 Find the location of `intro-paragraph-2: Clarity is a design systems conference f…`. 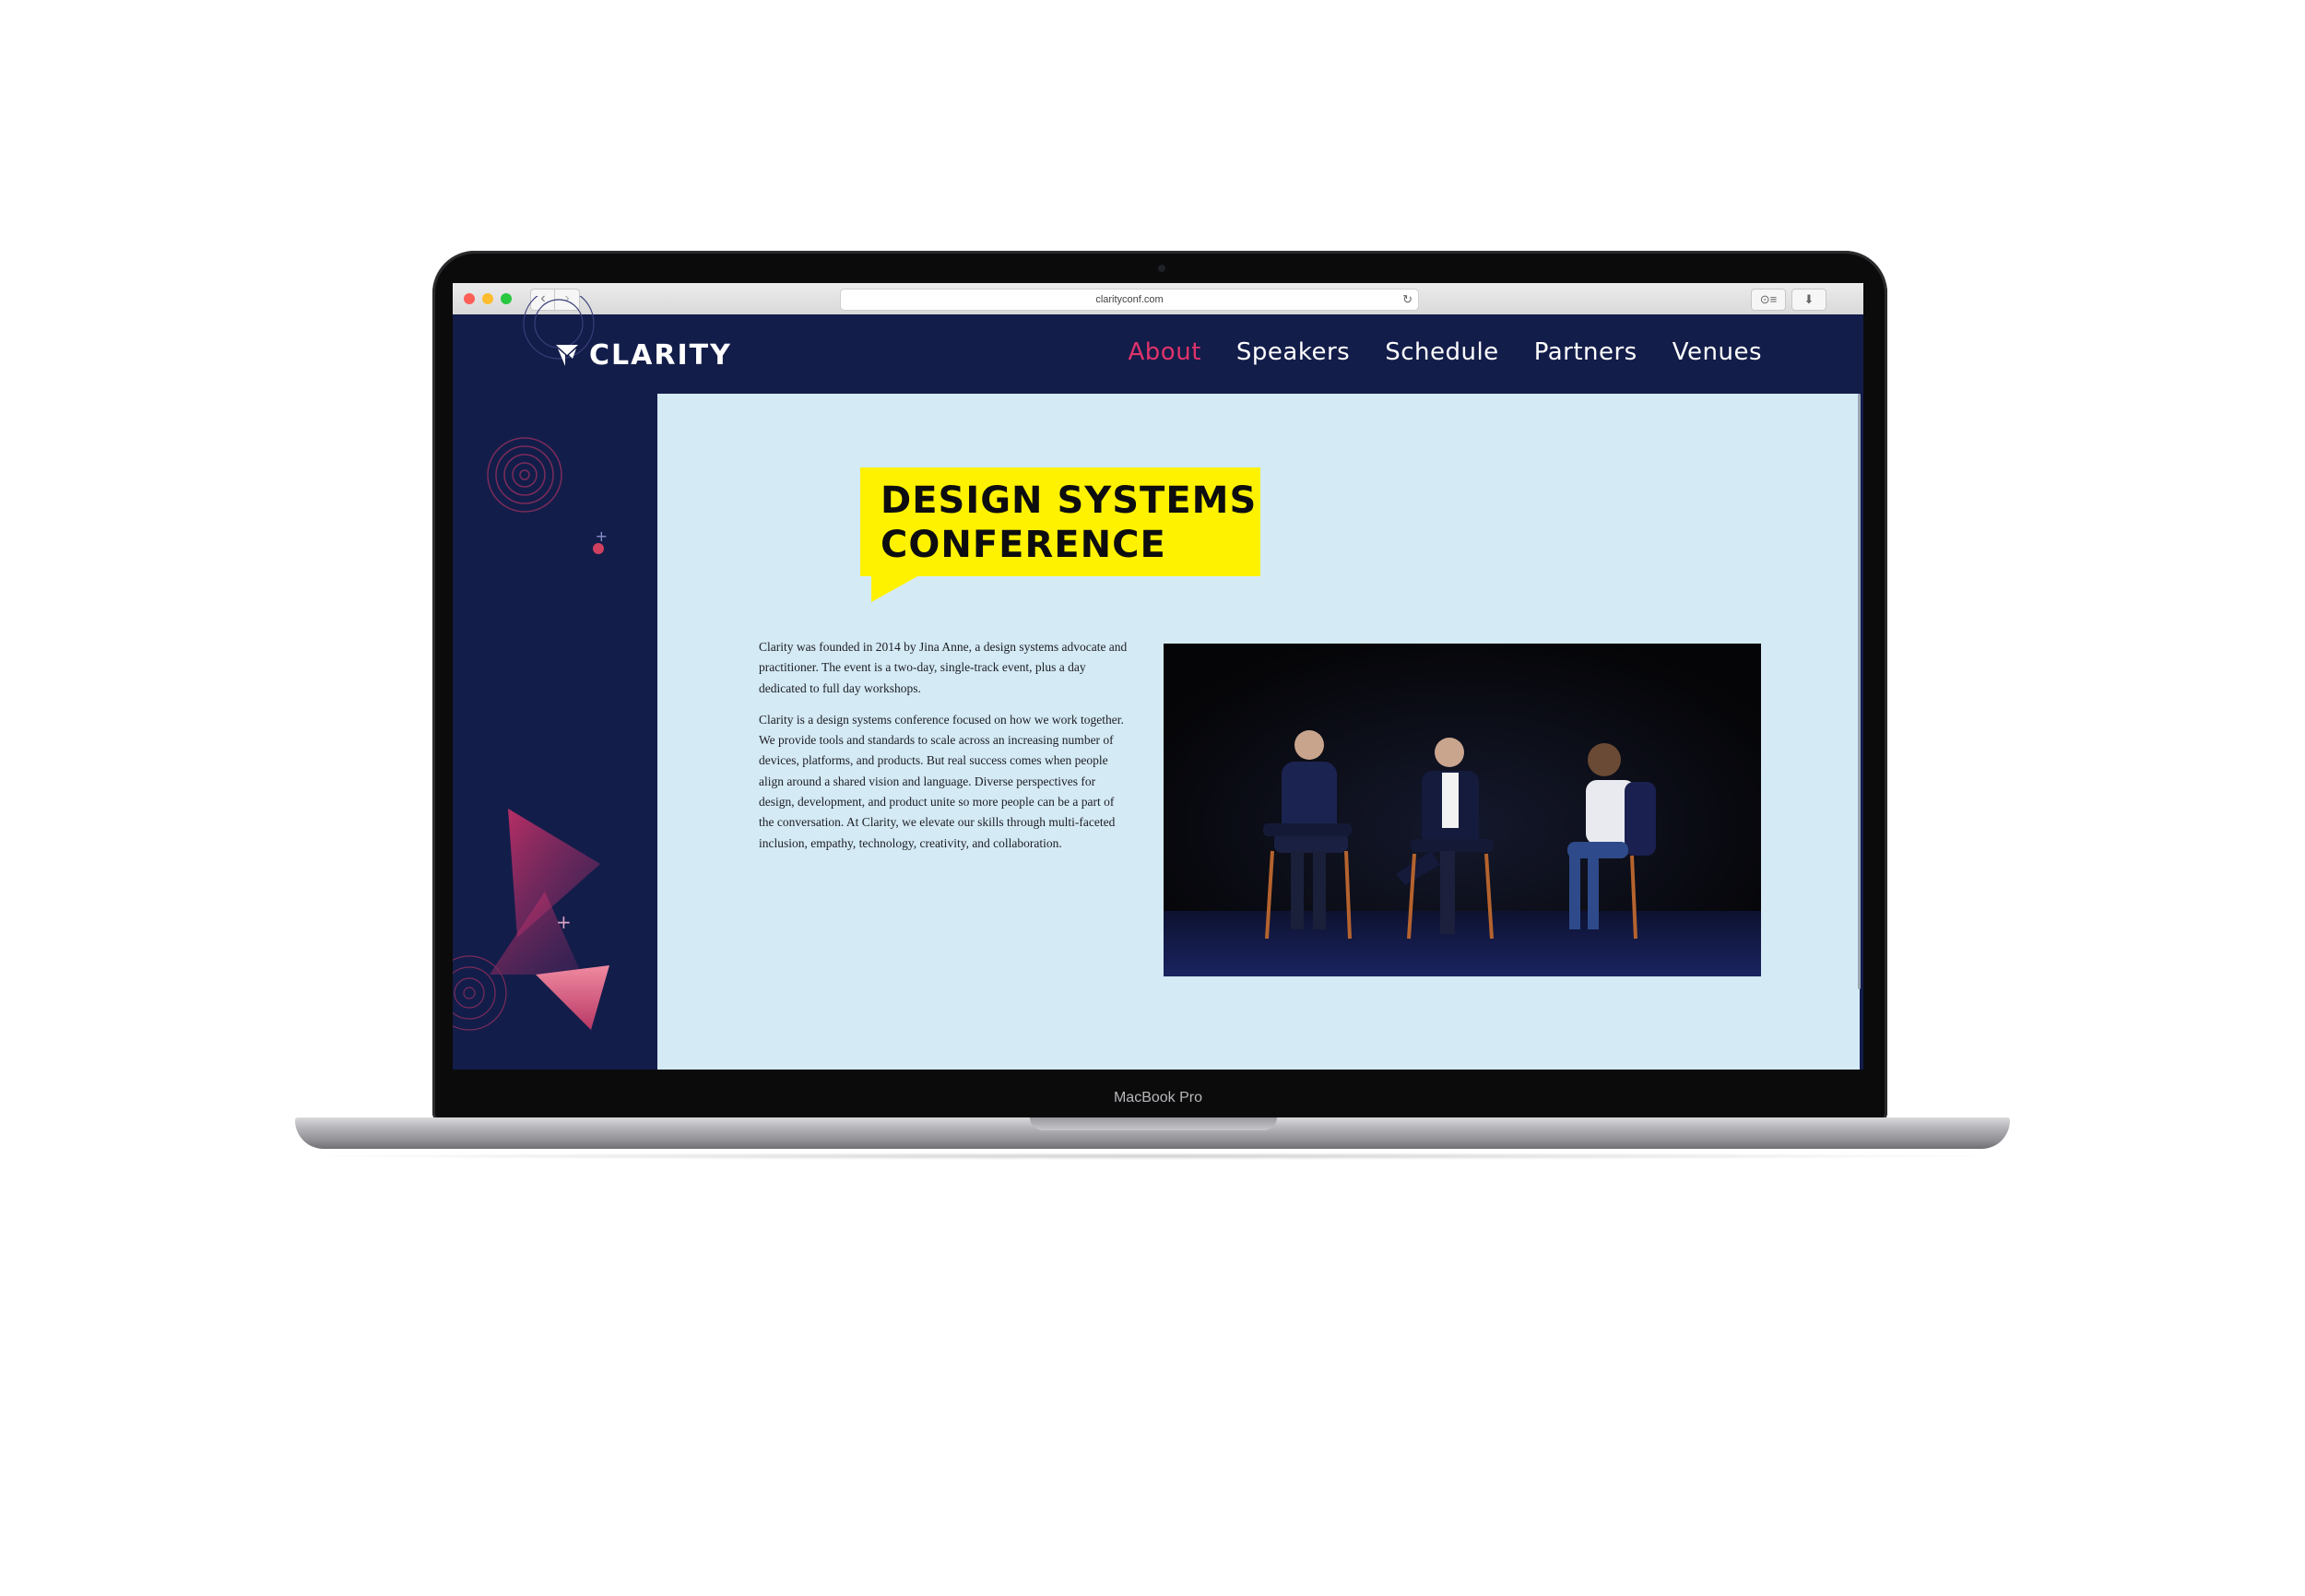

intro-paragraph-2: Clarity is a design systems conference f… is located at coordinates (942, 781).